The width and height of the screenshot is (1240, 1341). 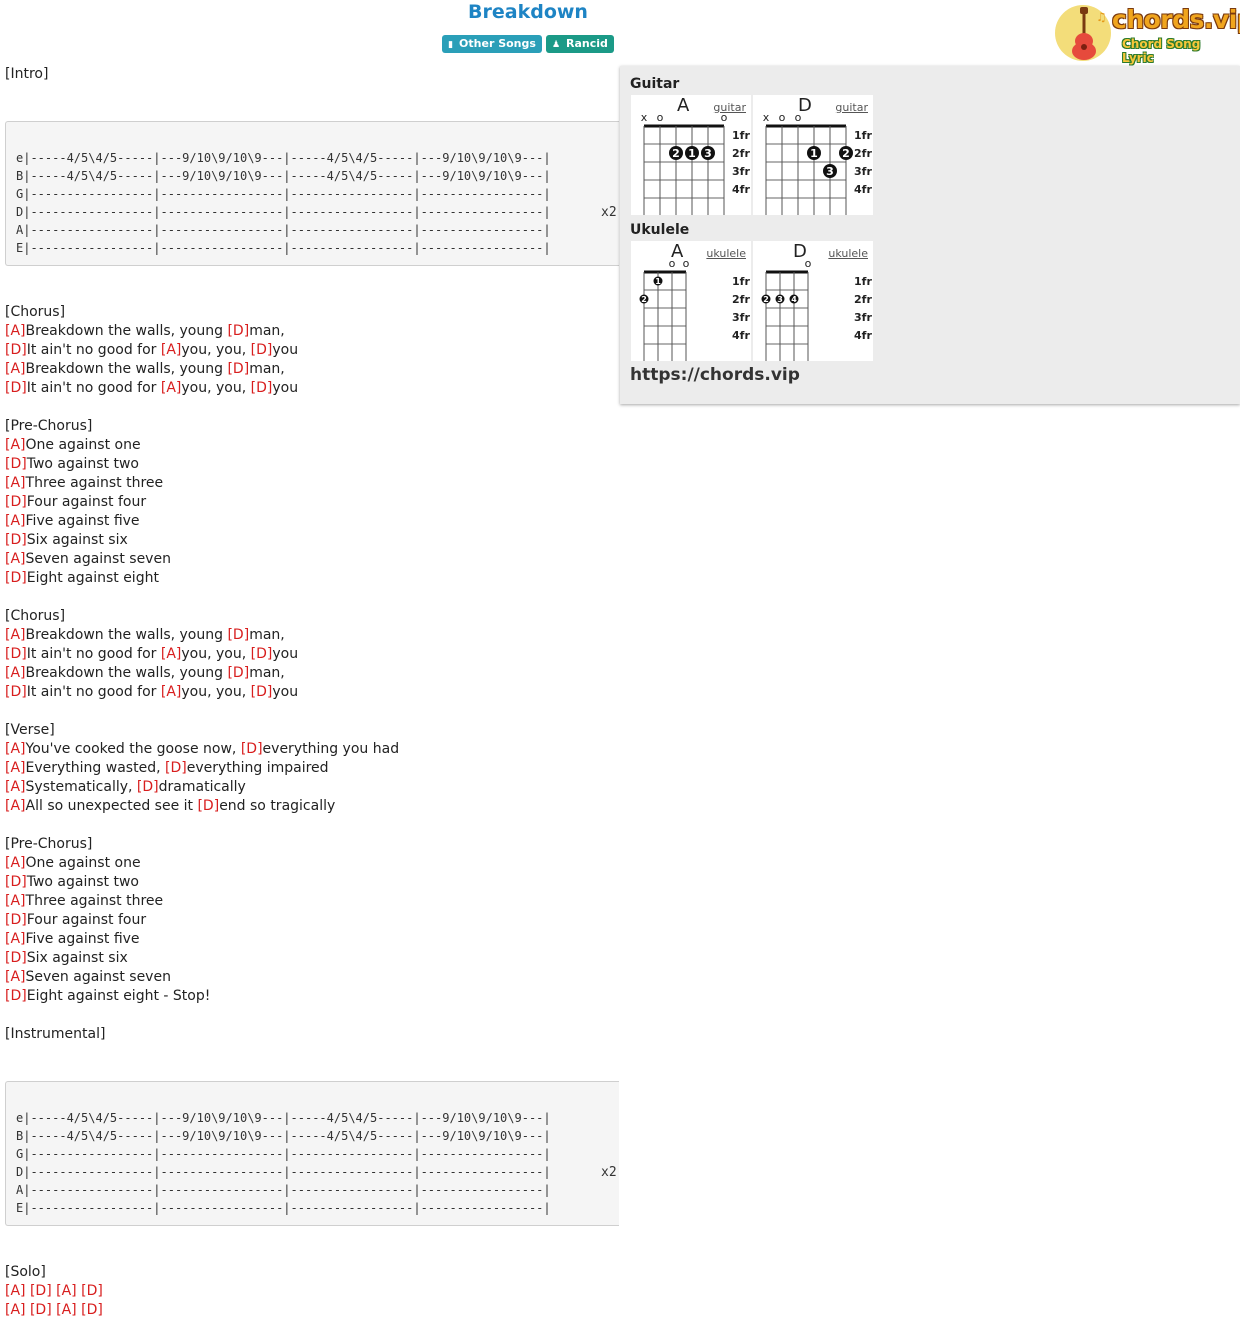 I want to click on lyric-text: [Solo], so click(x=25, y=1272).